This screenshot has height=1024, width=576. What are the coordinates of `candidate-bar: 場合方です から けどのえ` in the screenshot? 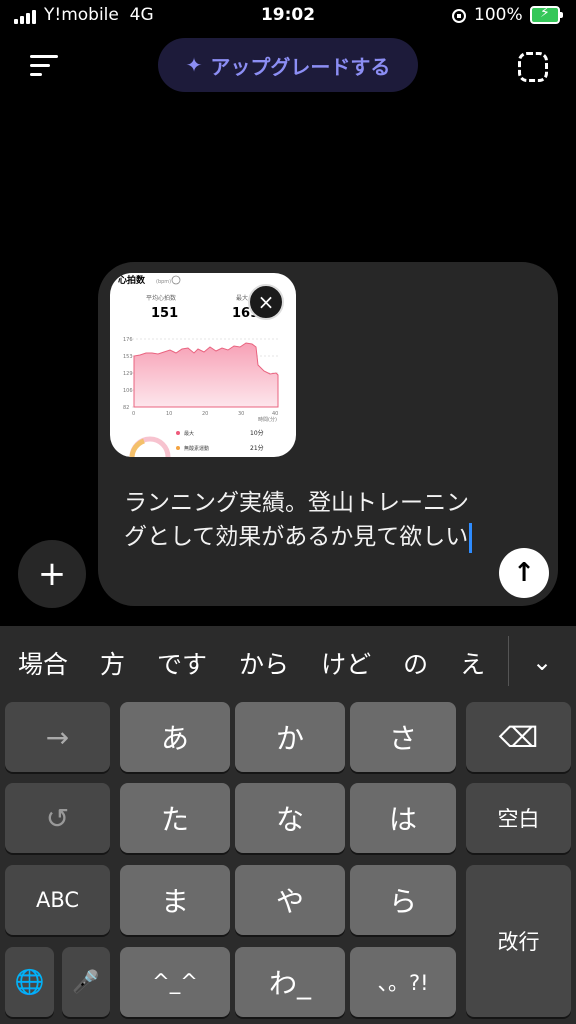 It's located at (254, 665).